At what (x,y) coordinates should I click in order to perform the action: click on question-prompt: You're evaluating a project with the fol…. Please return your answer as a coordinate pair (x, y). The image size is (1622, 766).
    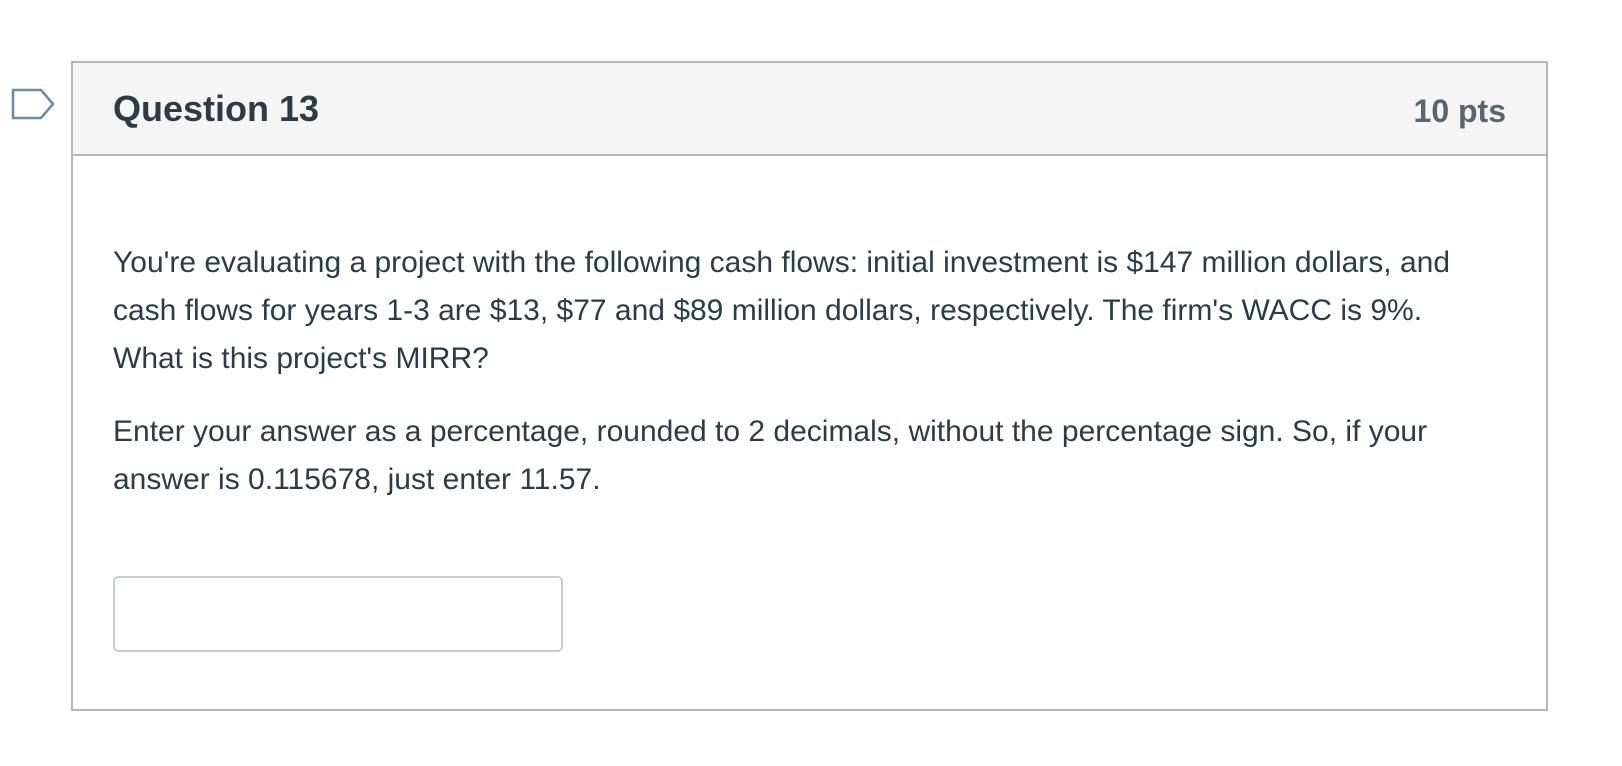
    Looking at the image, I should click on (782, 310).